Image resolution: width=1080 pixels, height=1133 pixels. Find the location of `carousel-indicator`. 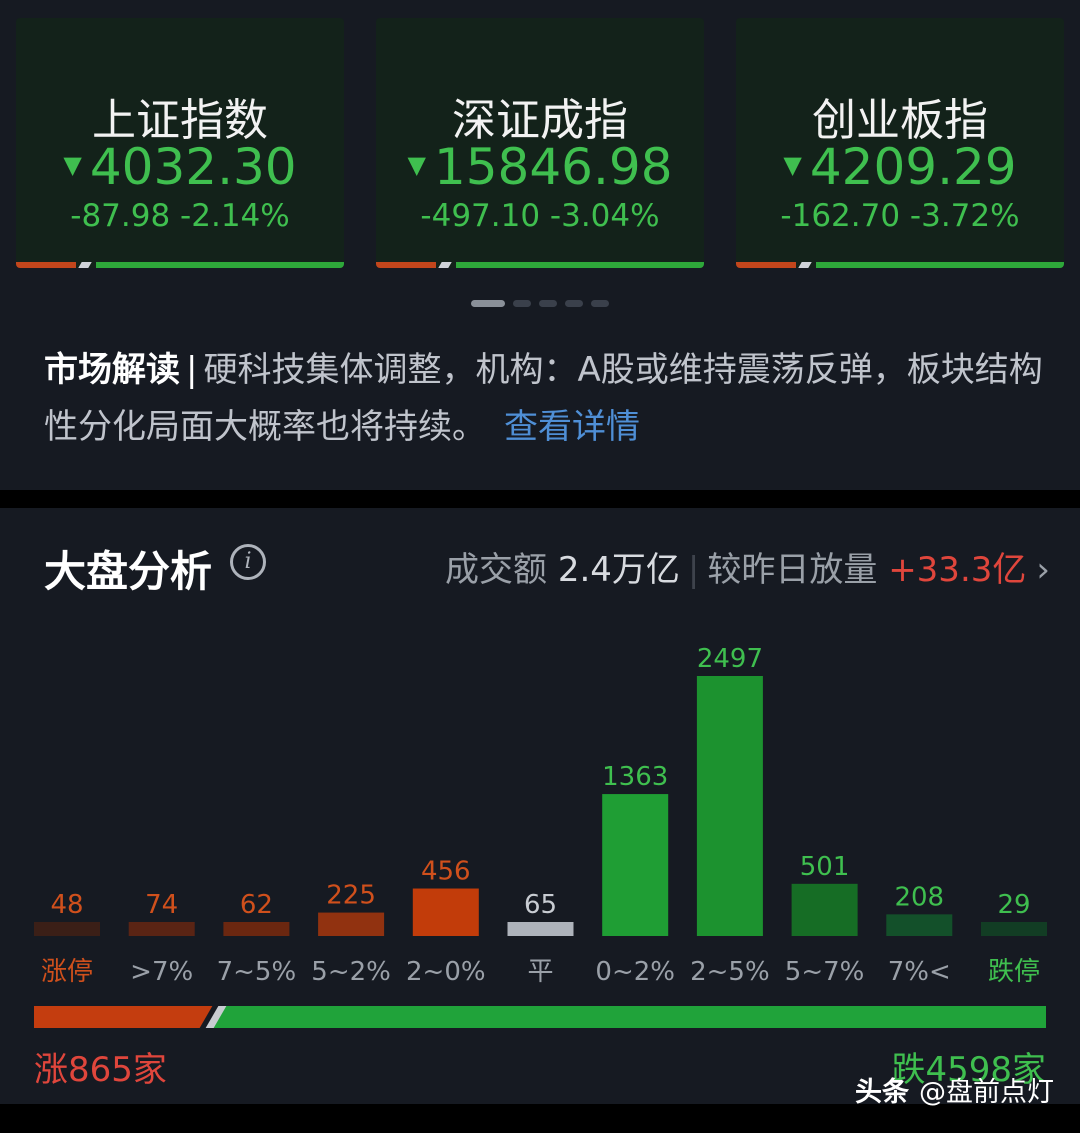

carousel-indicator is located at coordinates (540, 301).